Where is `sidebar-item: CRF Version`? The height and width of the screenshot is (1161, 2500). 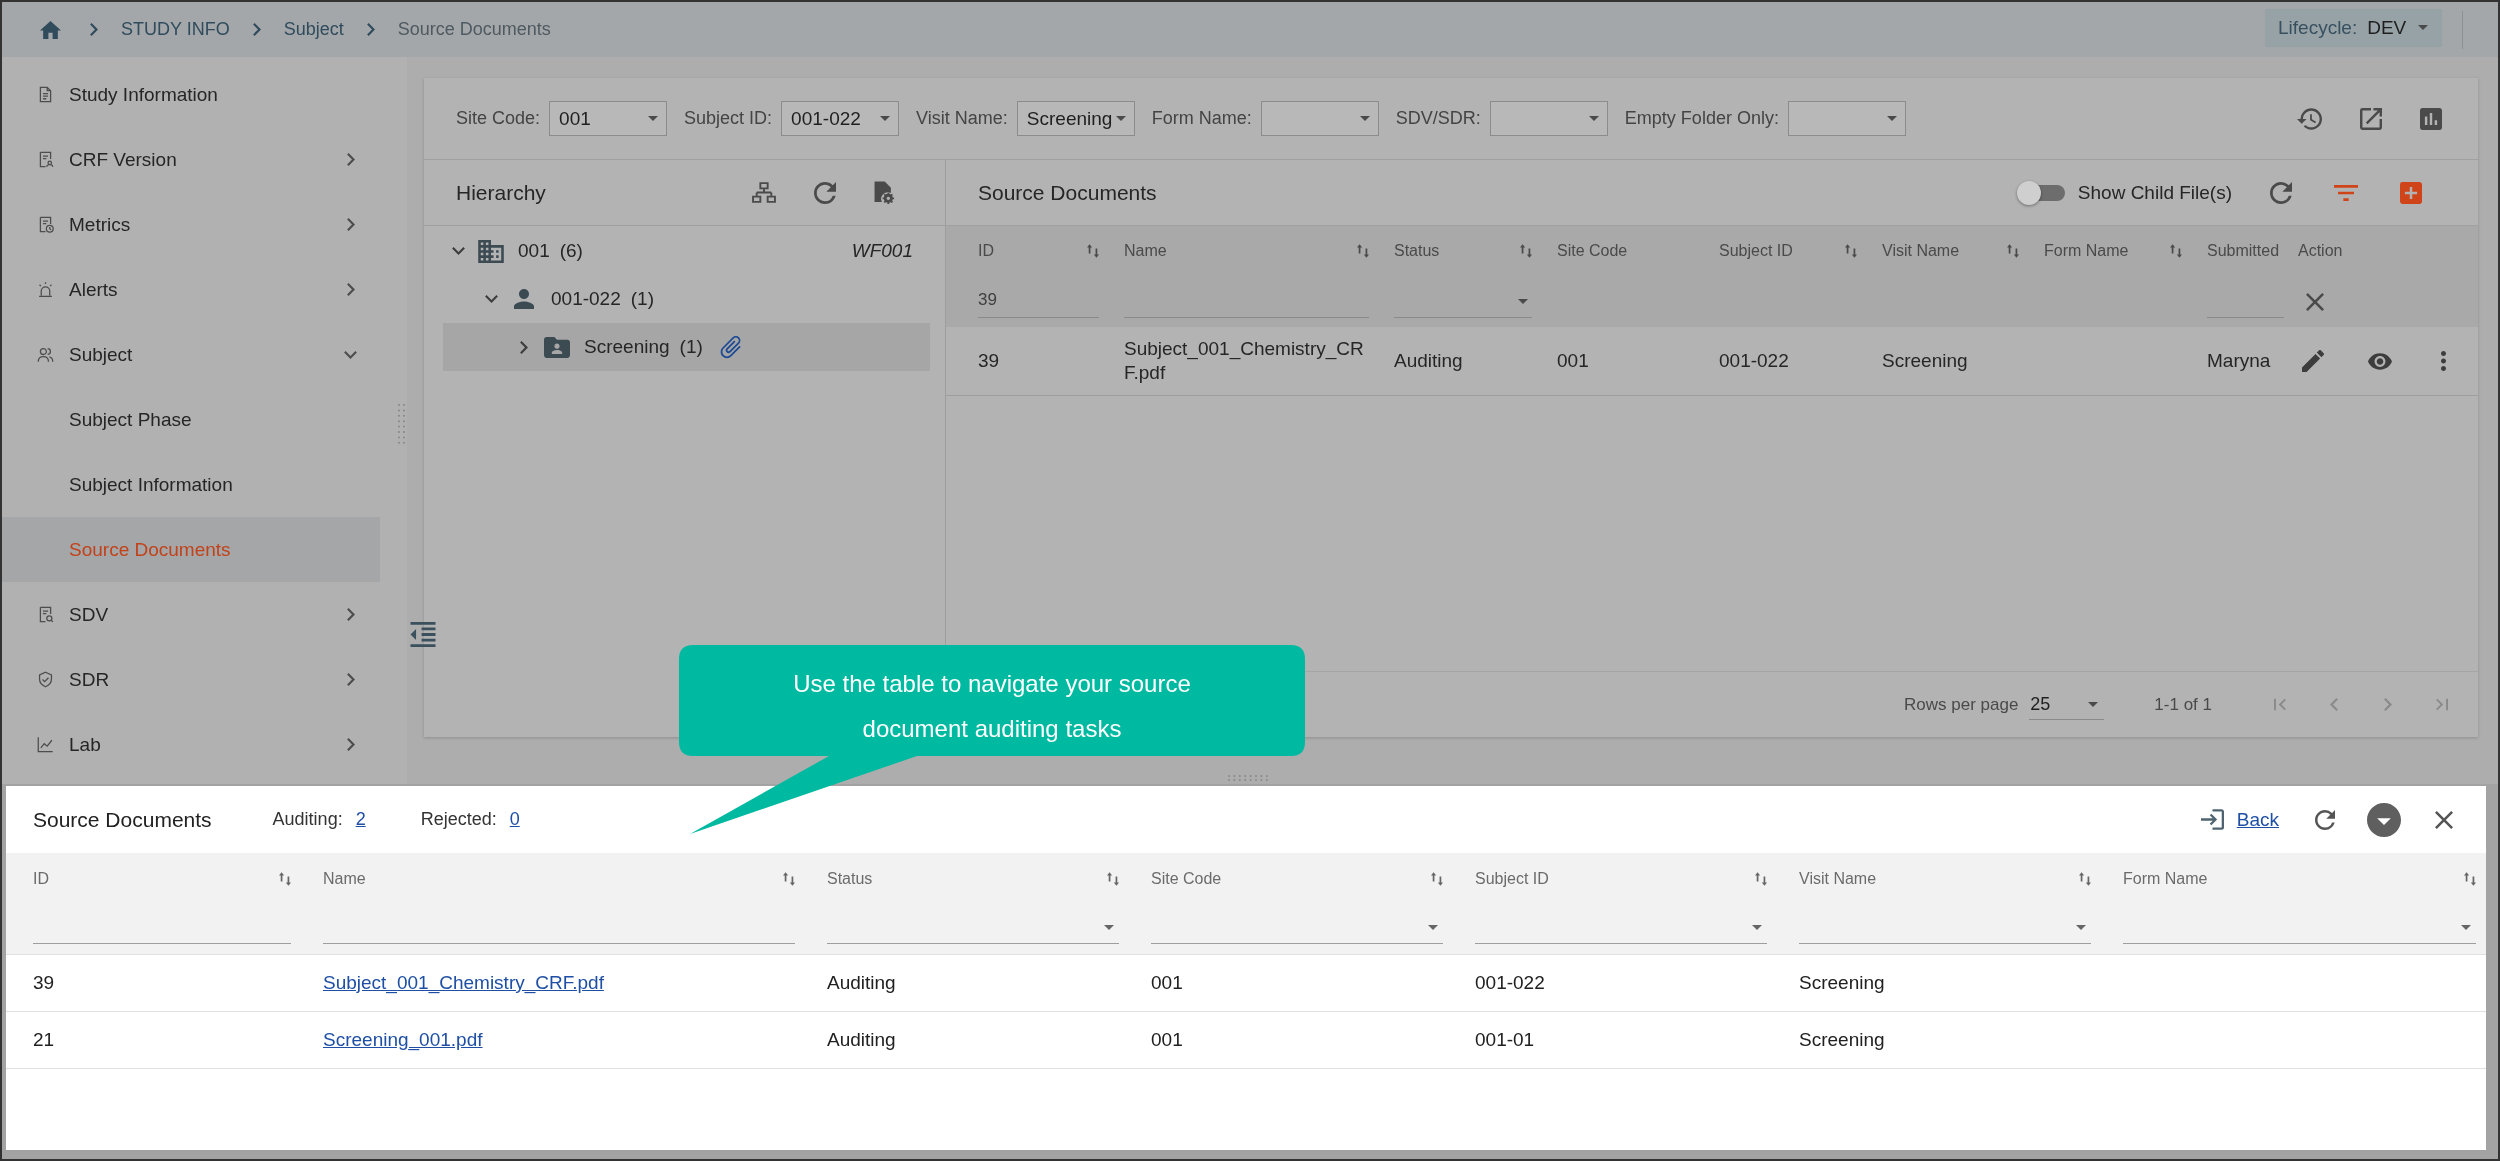 sidebar-item: CRF Version is located at coordinates (191, 159).